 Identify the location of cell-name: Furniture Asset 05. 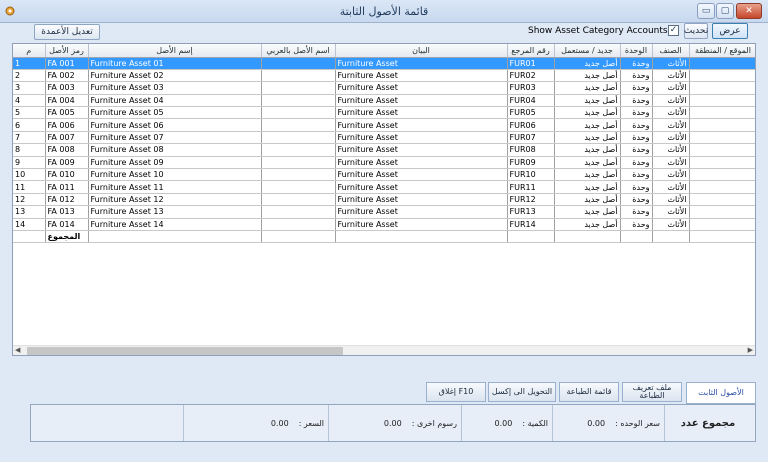
(175, 113).